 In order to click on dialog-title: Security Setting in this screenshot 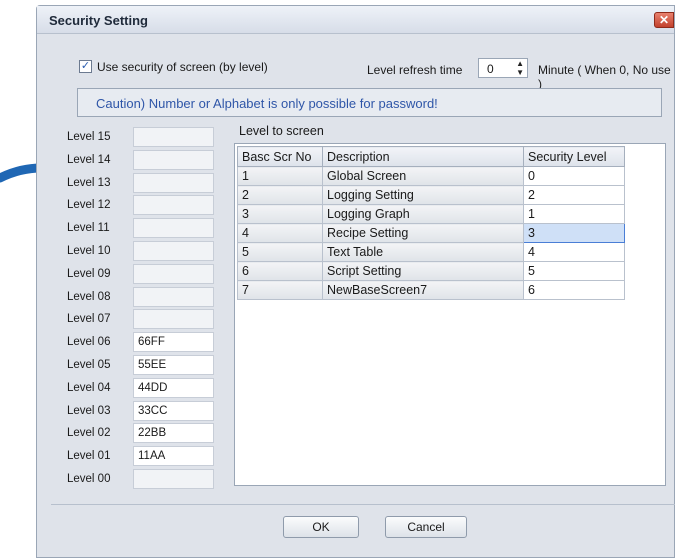, I will do `click(98, 20)`.